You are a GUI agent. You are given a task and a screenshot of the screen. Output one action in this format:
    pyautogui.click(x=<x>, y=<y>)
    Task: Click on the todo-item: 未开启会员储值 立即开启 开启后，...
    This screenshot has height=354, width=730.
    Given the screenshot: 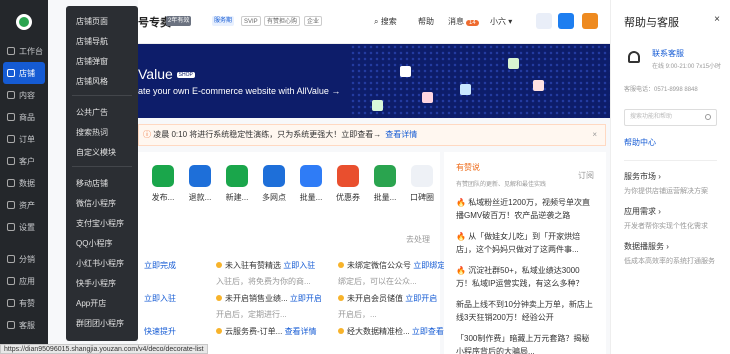 What is the action you would take?
    pyautogui.click(x=387, y=306)
    